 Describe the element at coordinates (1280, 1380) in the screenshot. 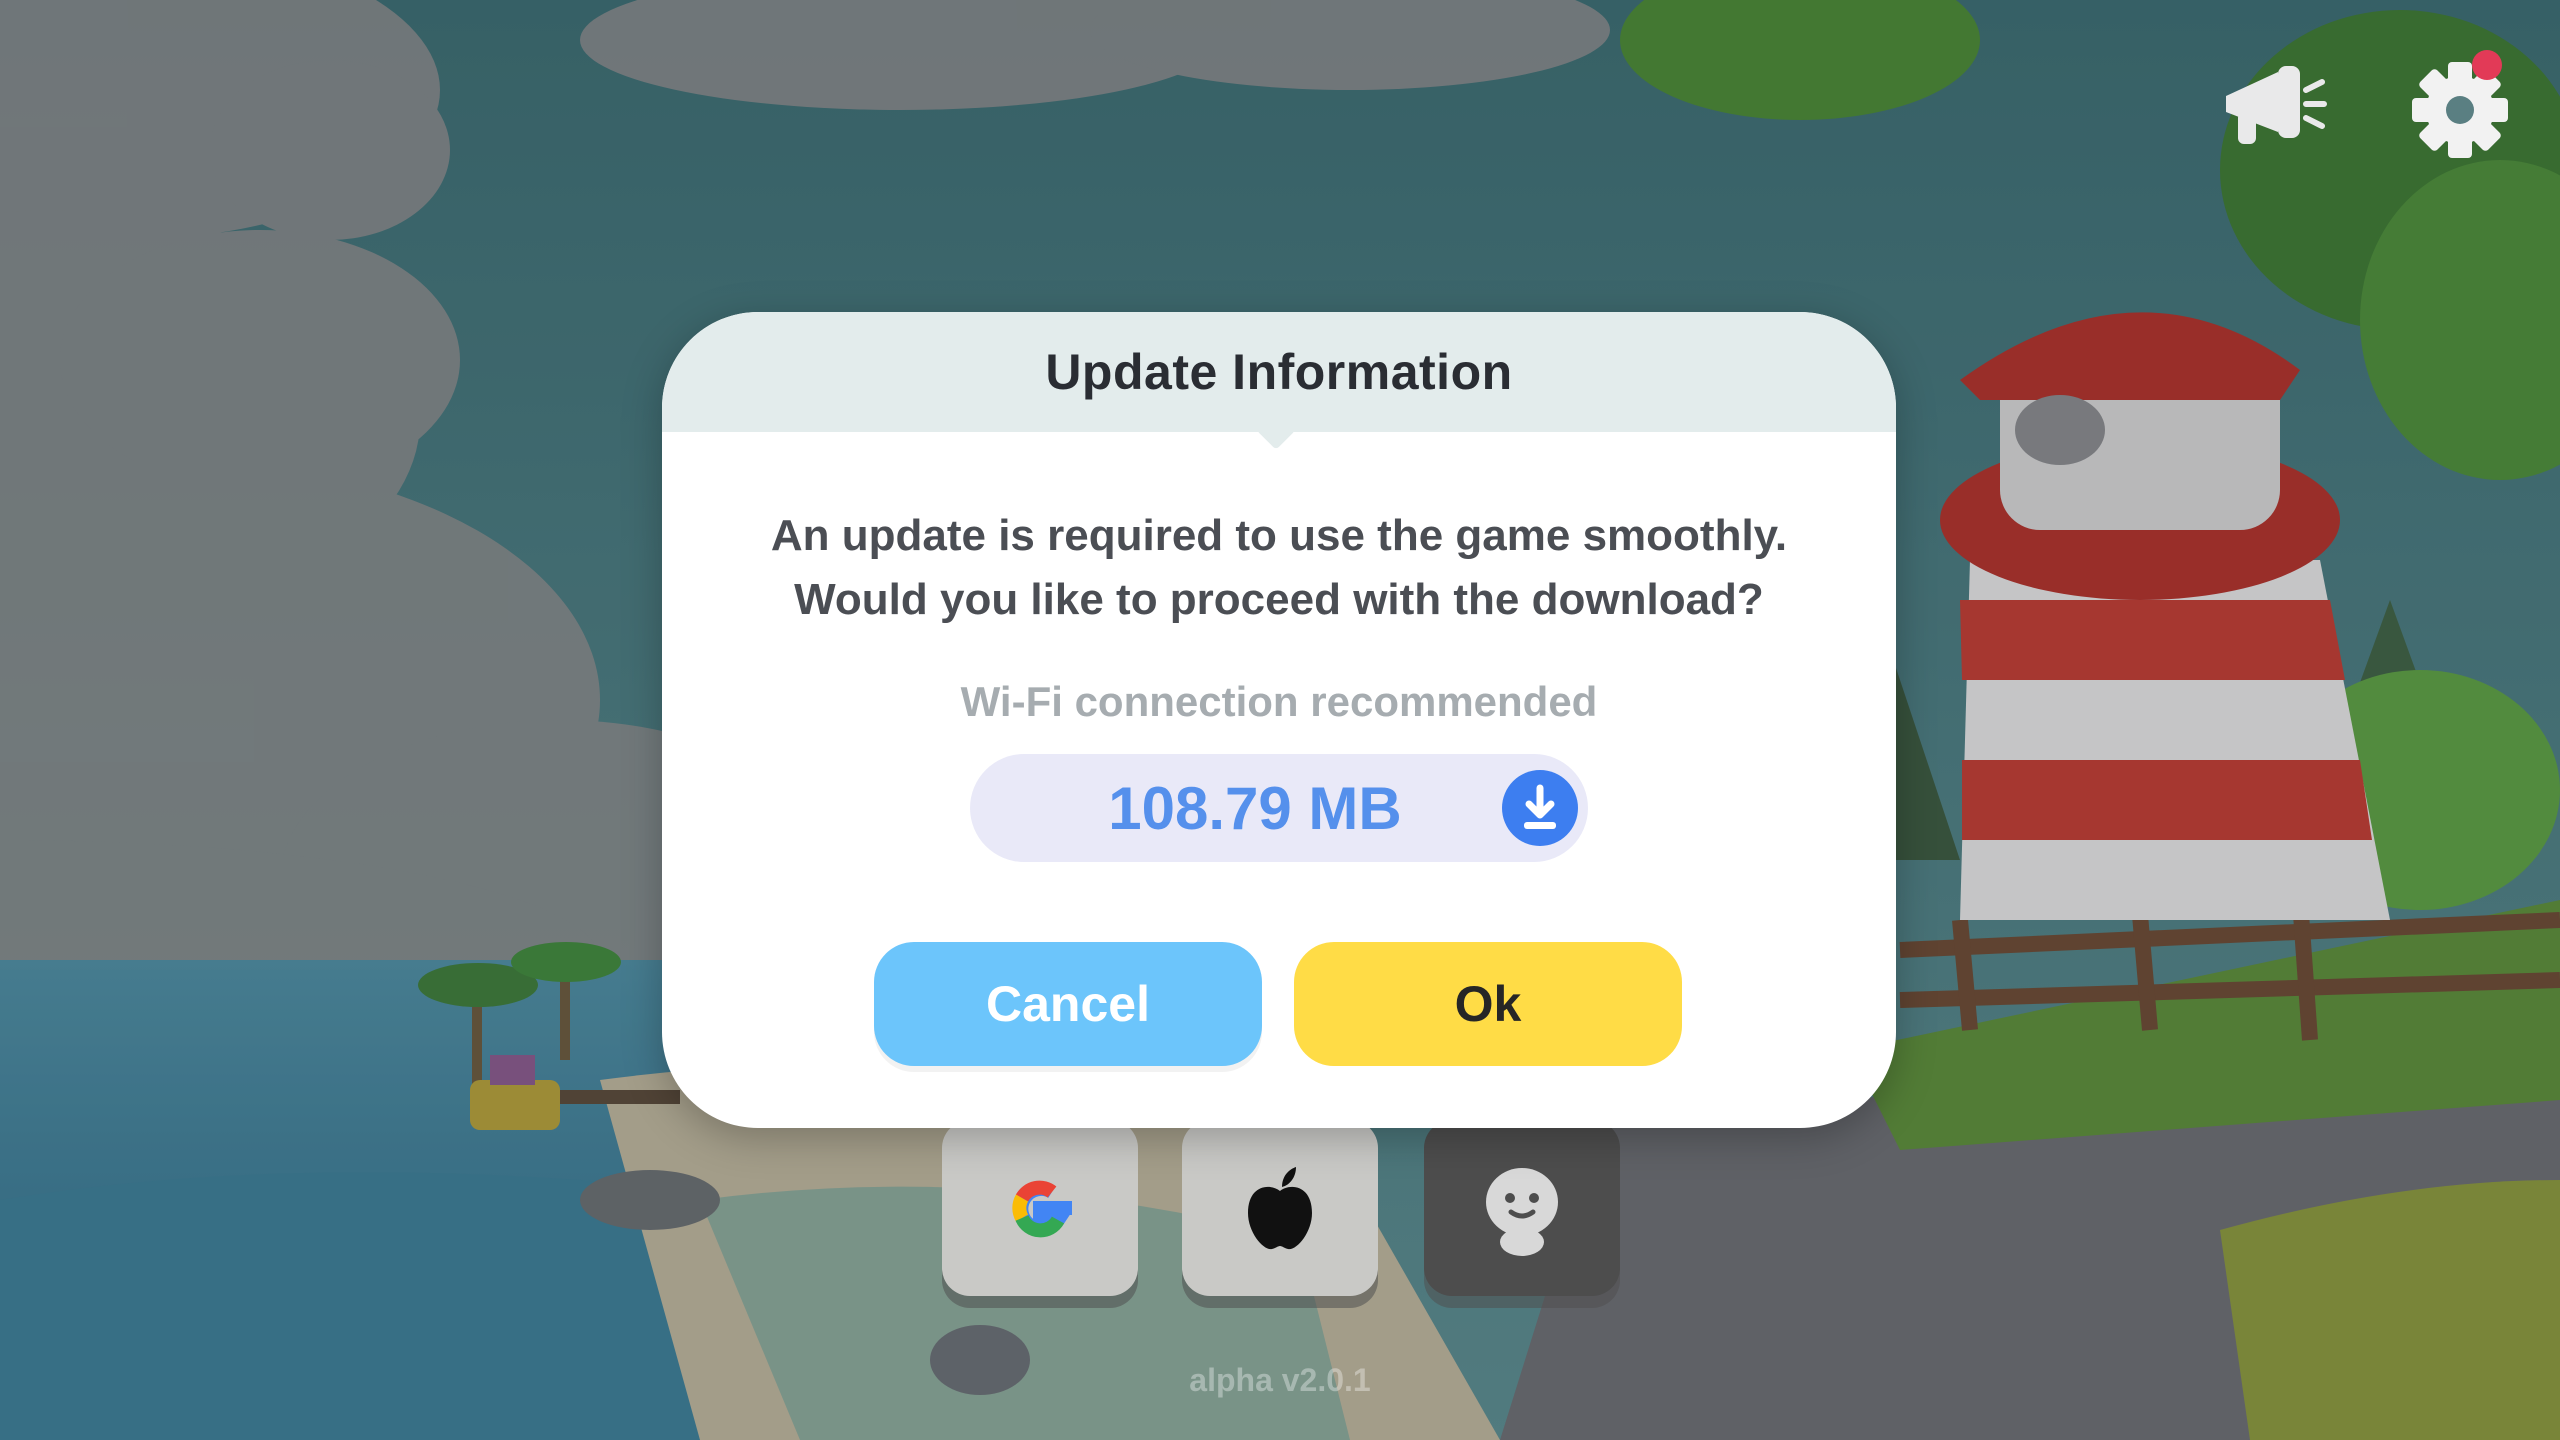

I see `version-label: alpha v2.0.1` at that location.